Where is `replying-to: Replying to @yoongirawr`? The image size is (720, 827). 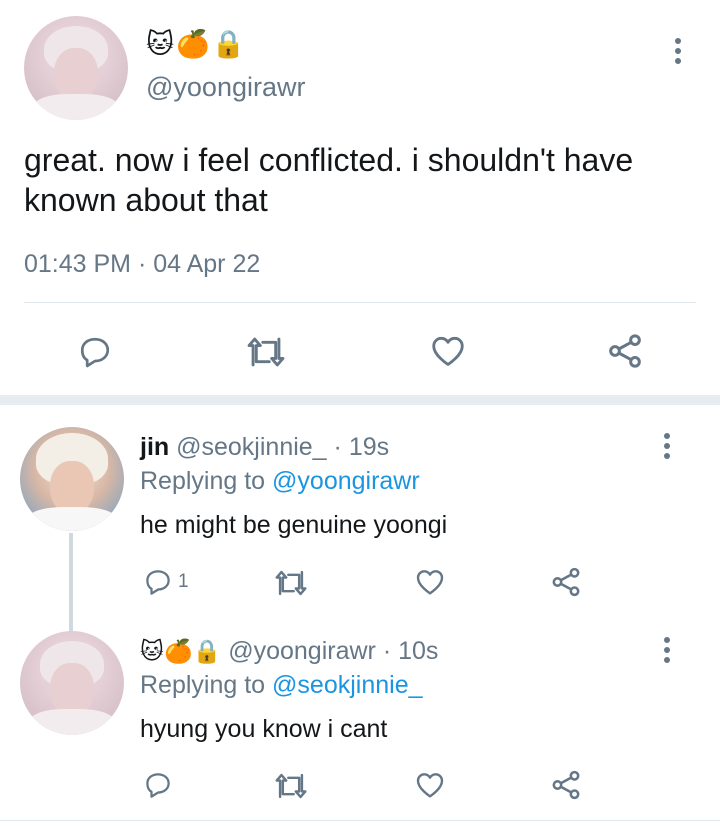 replying-to: Replying to @yoongirawr is located at coordinates (280, 481).